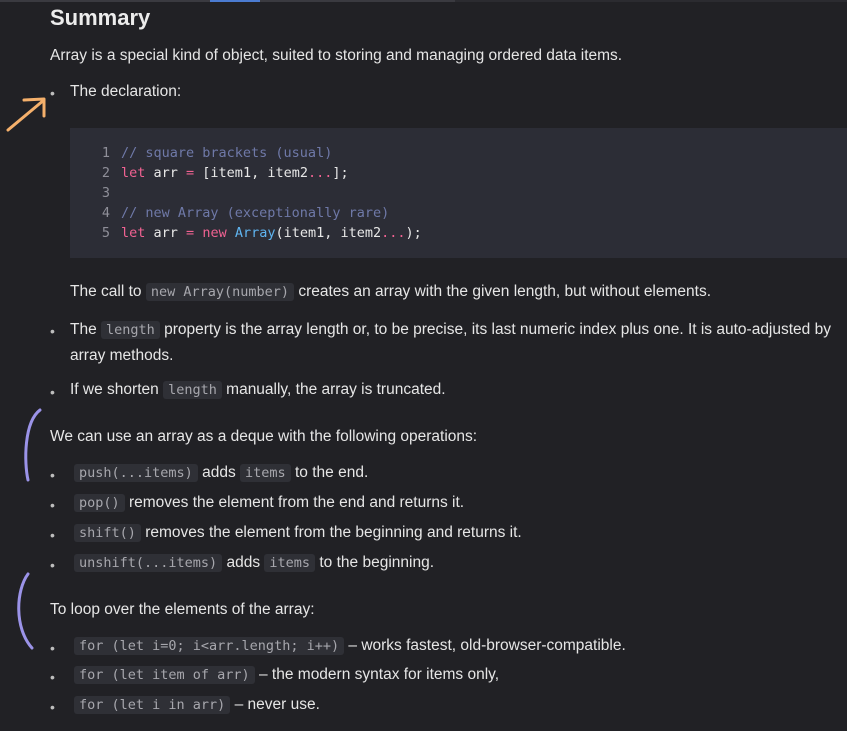 This screenshot has width=847, height=731. I want to click on line-number: 2, so click(105, 173).